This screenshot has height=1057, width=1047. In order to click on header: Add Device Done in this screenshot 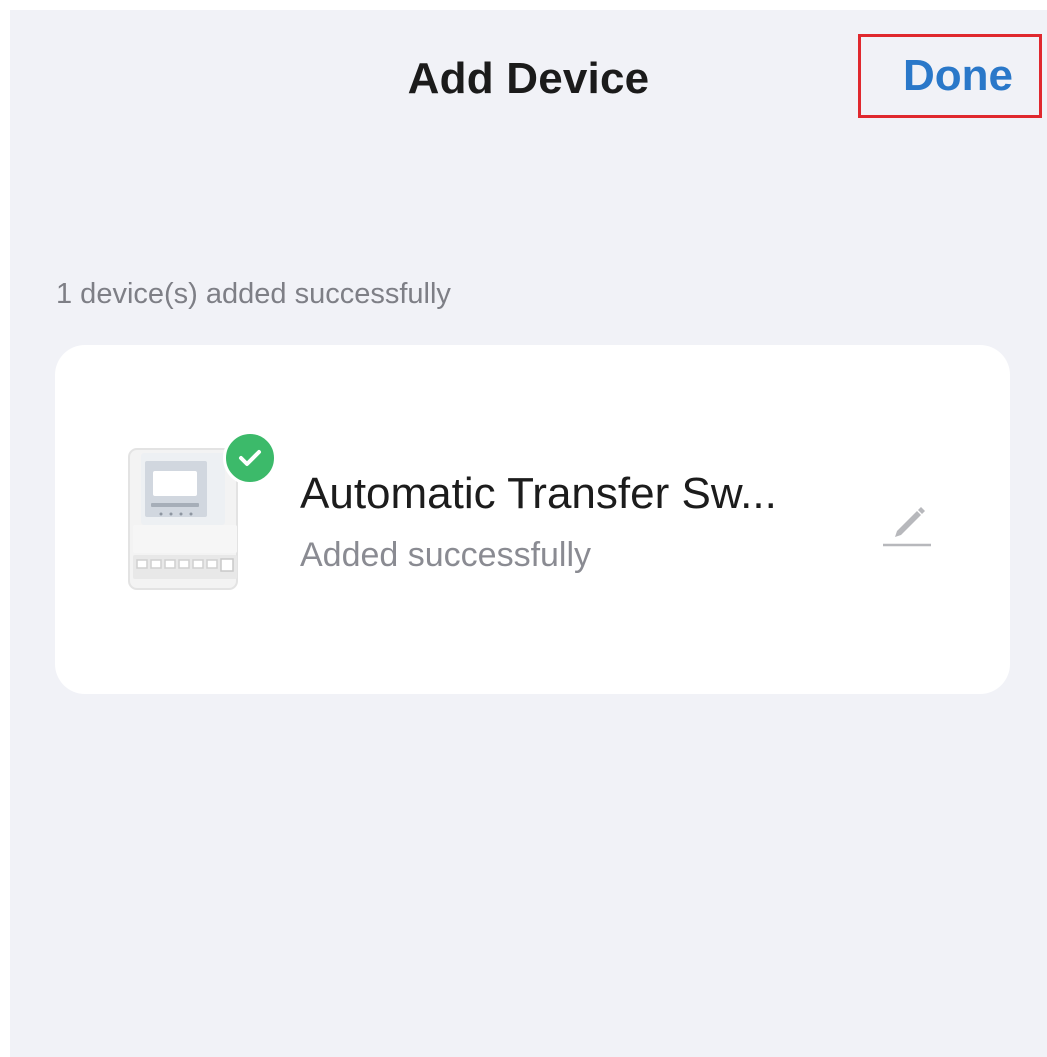, I will do `click(528, 80)`.